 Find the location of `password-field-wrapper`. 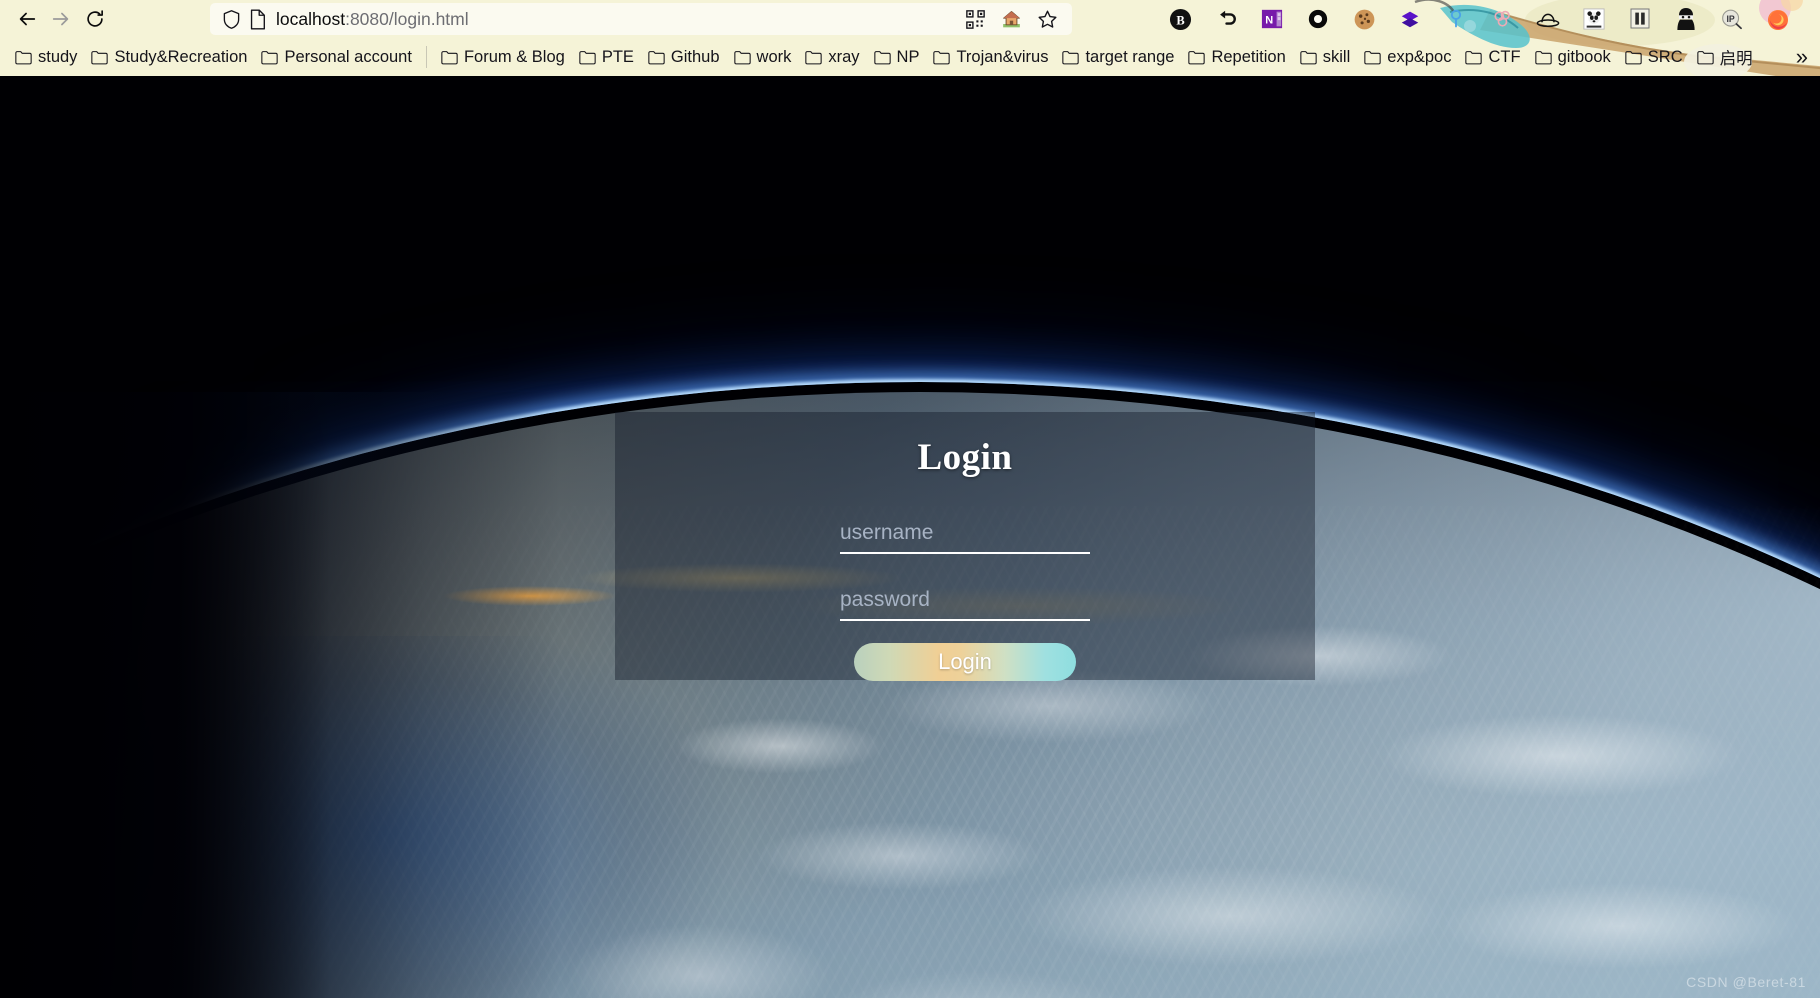

password-field-wrapper is located at coordinates (965, 603).